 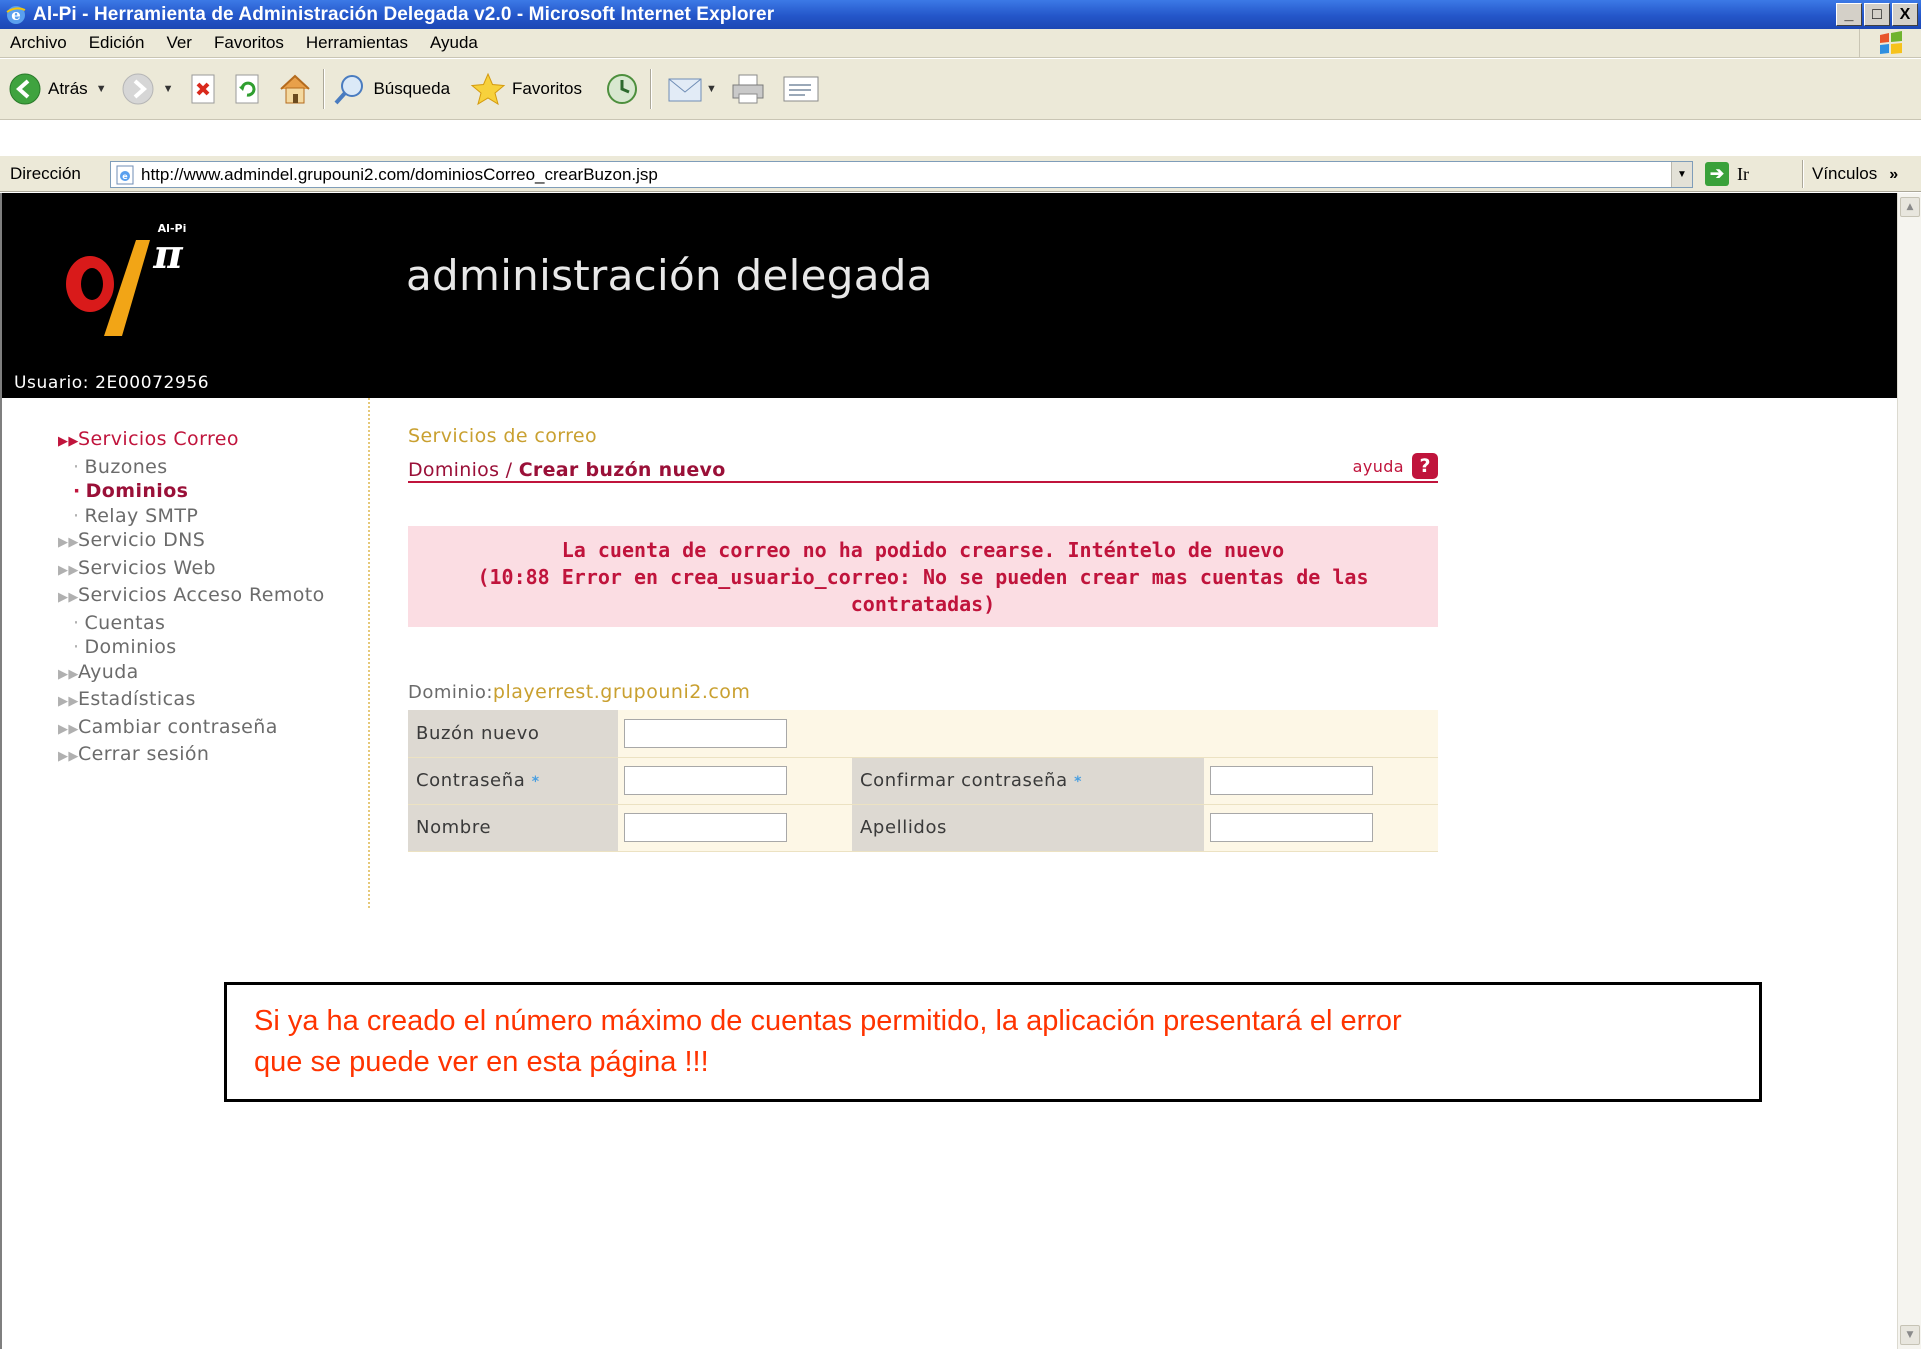 What do you see at coordinates (158, 439) in the screenshot?
I see `nav-label: Servicios Correo` at bounding box center [158, 439].